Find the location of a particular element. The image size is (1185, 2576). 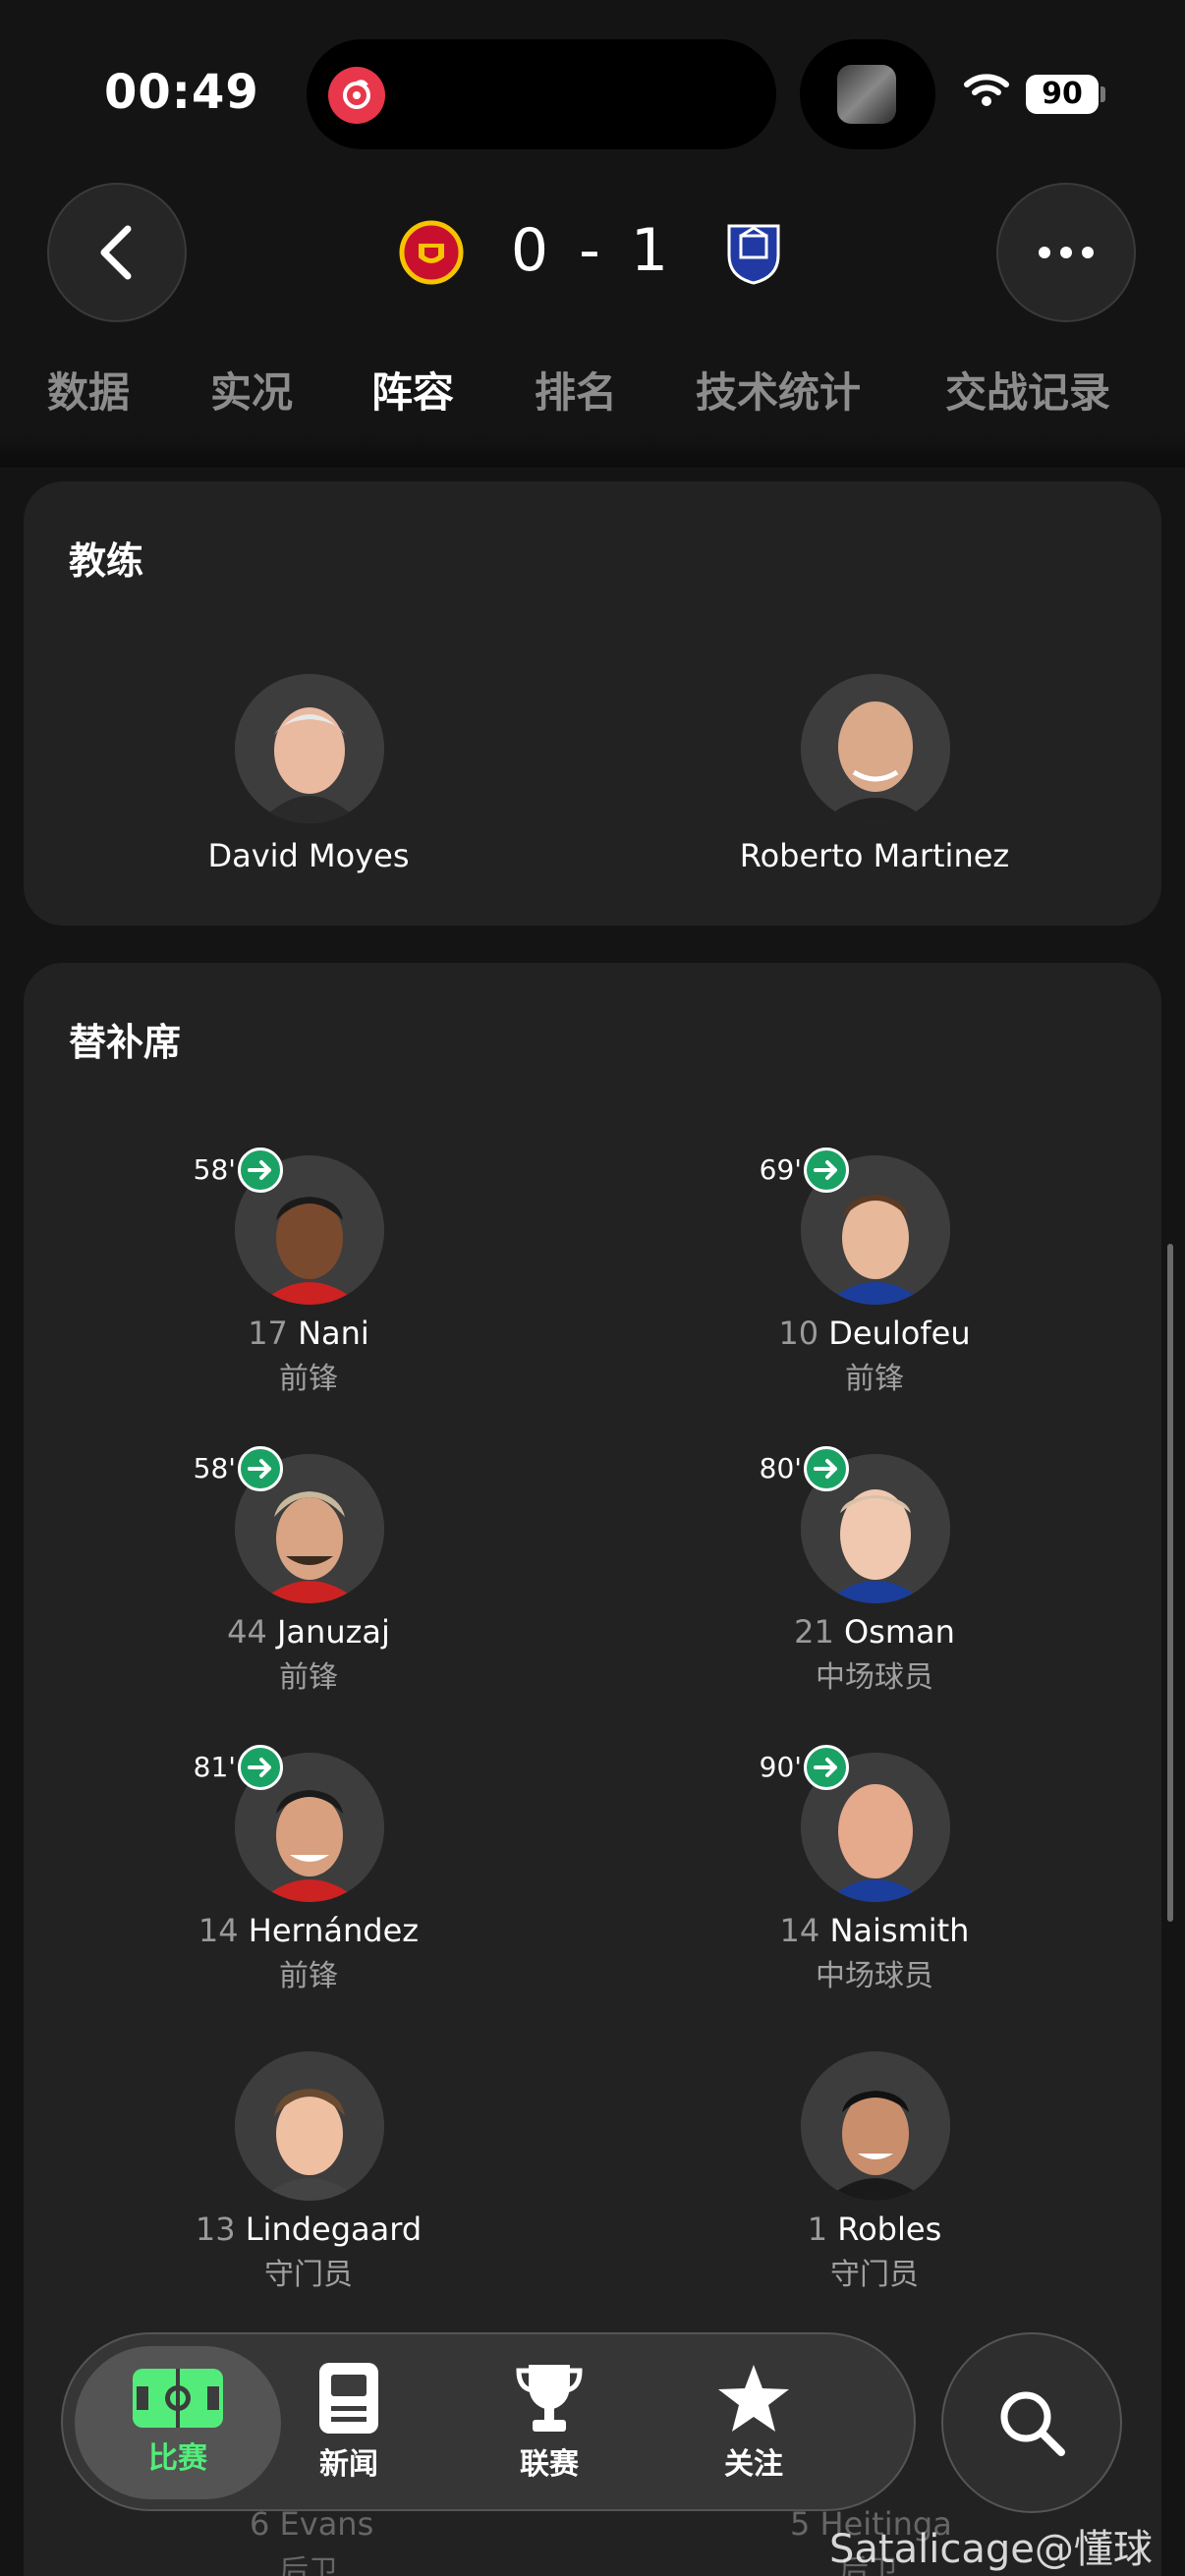

news-icon is located at coordinates (349, 2398).